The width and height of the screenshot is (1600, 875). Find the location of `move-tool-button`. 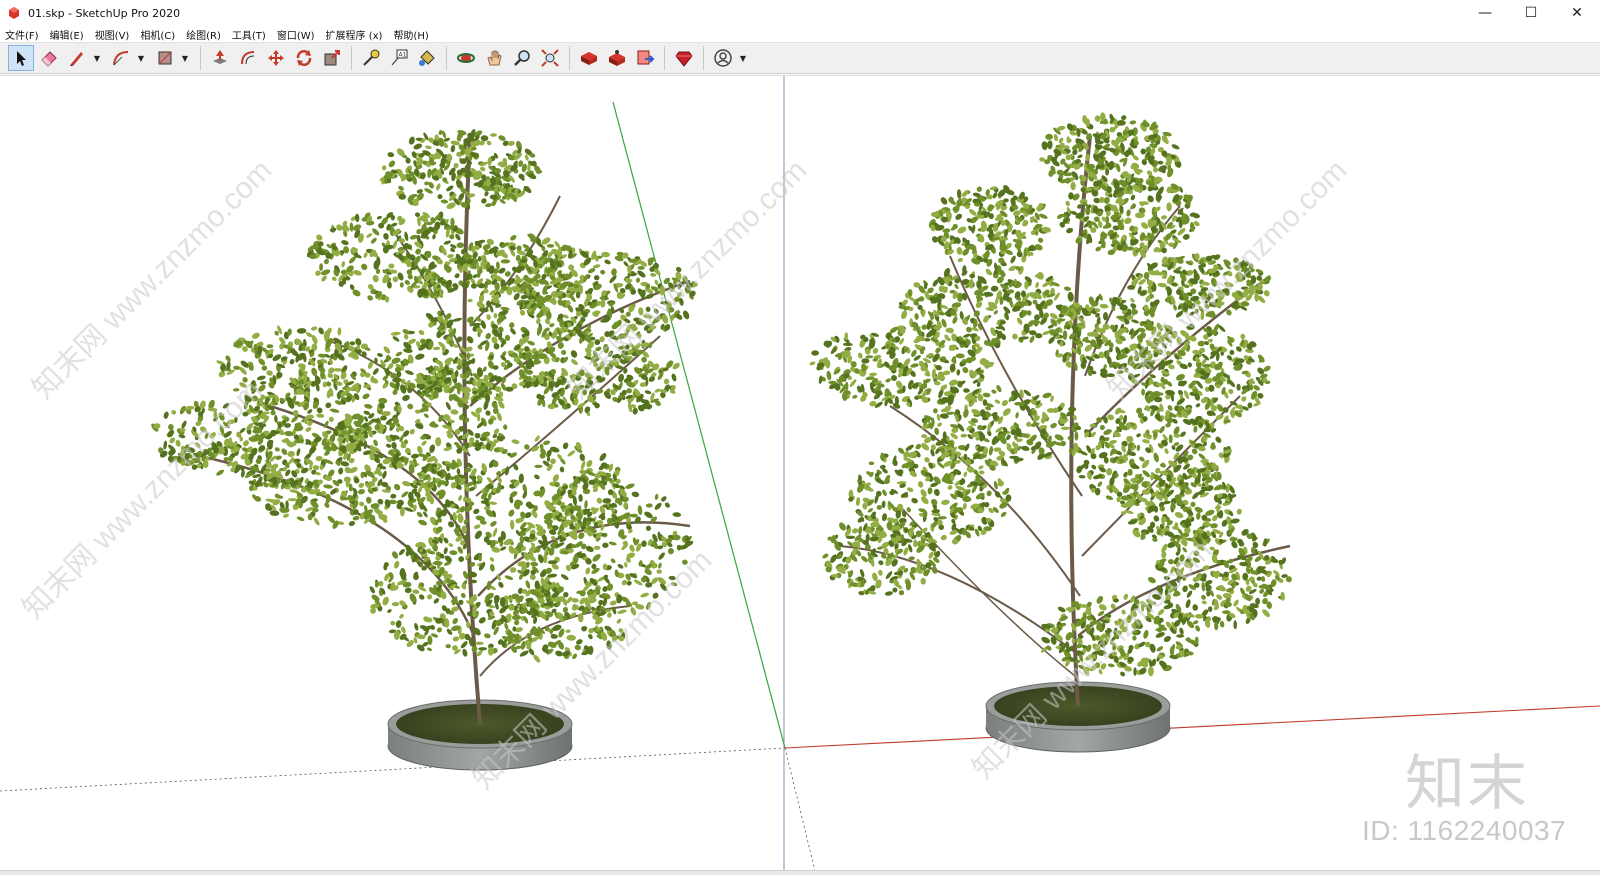

move-tool-button is located at coordinates (276, 58).